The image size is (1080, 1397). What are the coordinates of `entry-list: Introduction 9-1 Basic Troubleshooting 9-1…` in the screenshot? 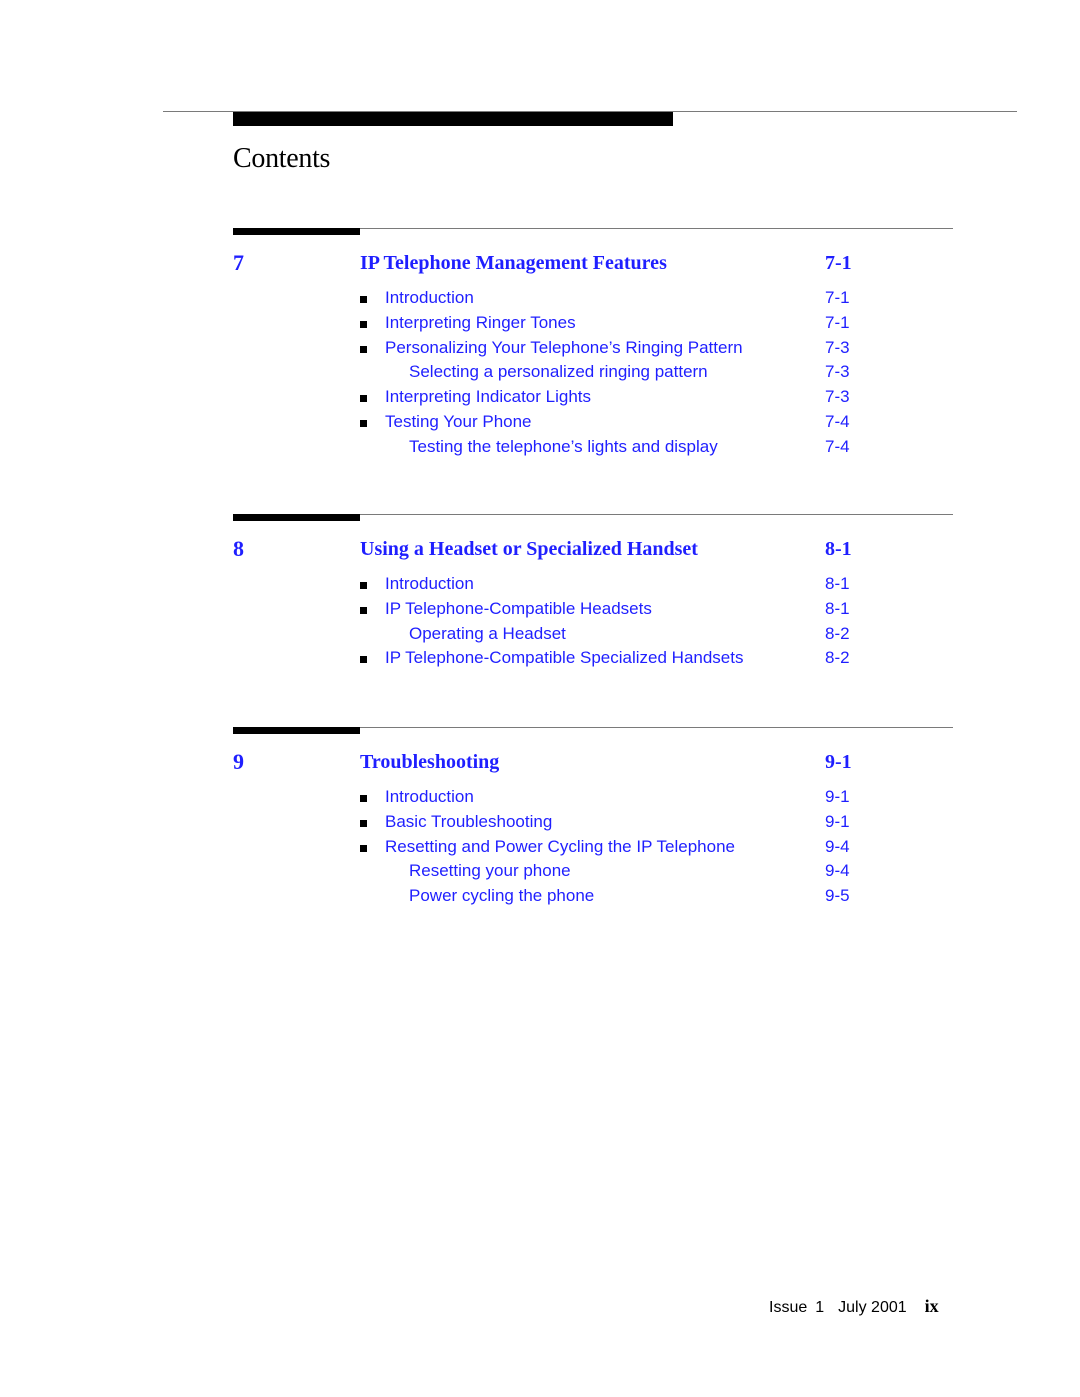 It's located at (610, 847).